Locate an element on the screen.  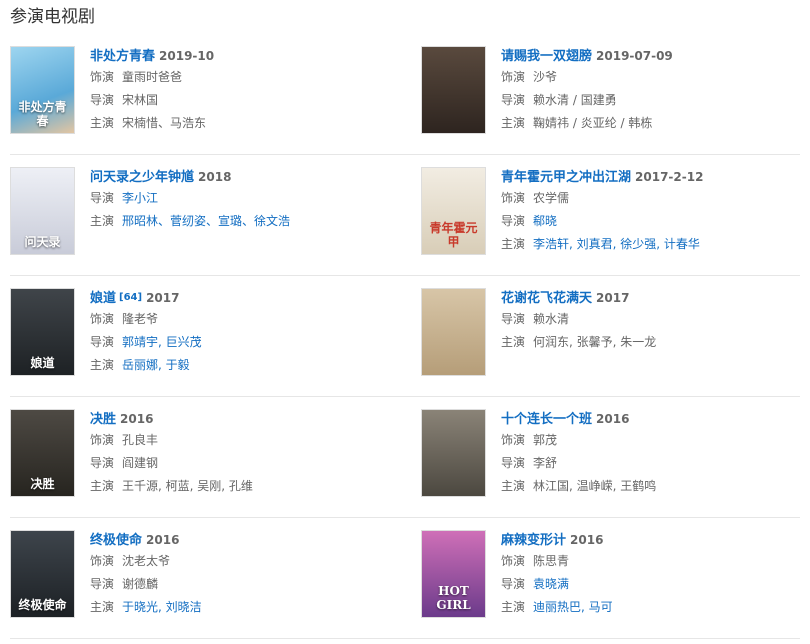
credit-value: 沈老太爷 is located at coordinates (146, 561).